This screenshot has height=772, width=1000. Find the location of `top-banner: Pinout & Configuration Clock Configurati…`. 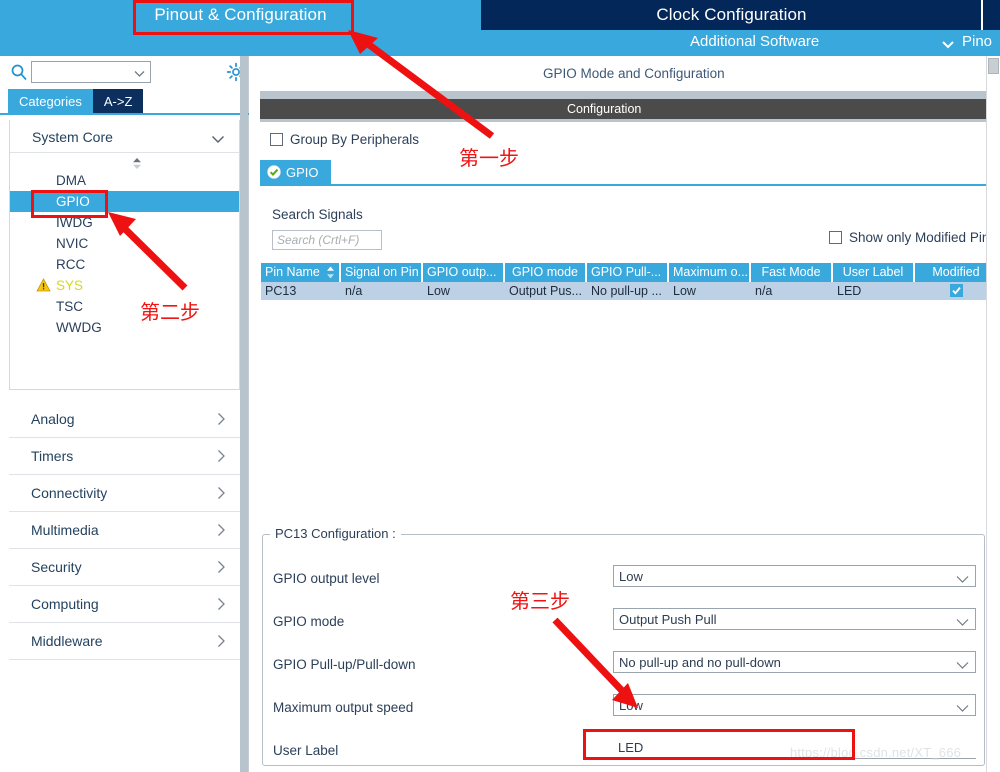

top-banner: Pinout & Configuration Clock Configurati… is located at coordinates (500, 28).